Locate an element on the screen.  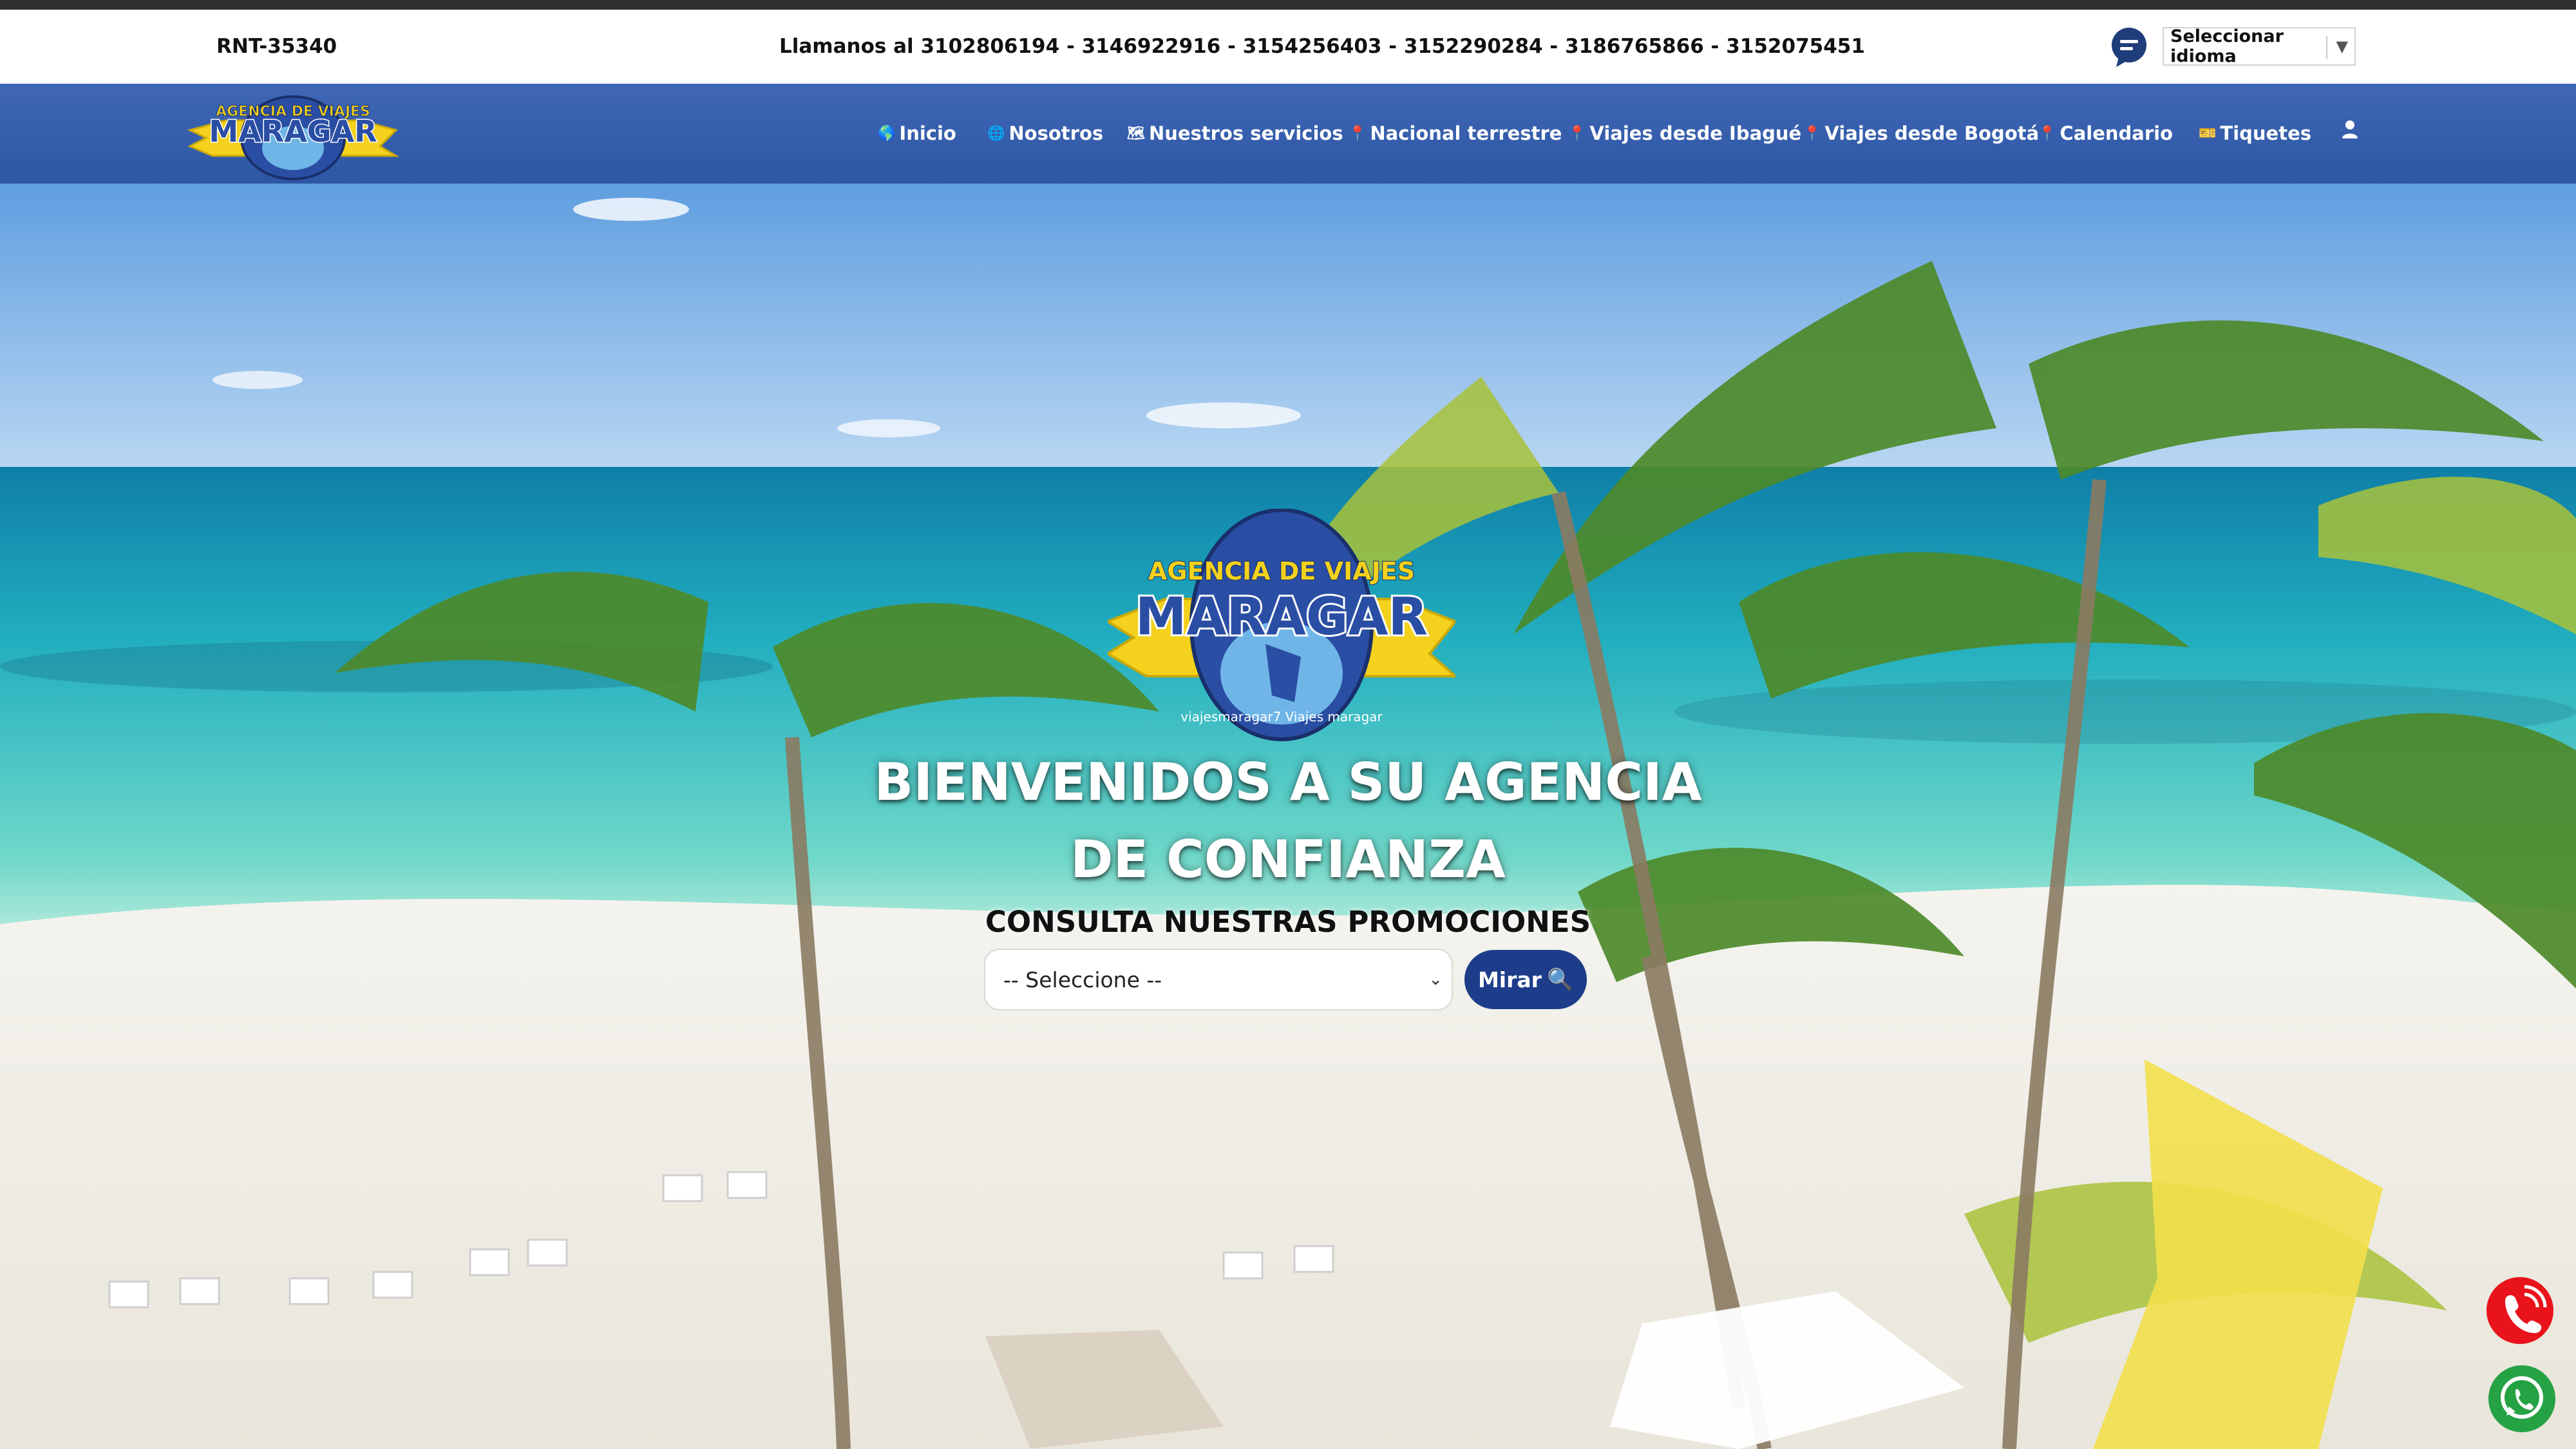
nav-label: Calendario is located at coordinates (2117, 133).